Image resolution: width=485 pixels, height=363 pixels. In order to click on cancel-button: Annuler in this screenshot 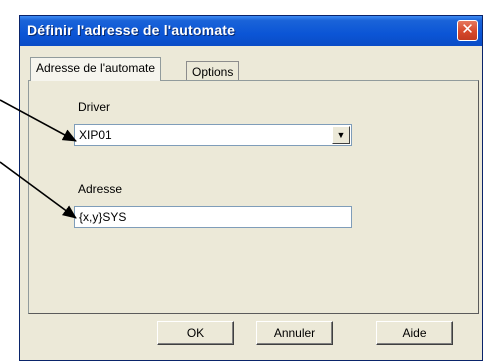, I will do `click(294, 333)`.